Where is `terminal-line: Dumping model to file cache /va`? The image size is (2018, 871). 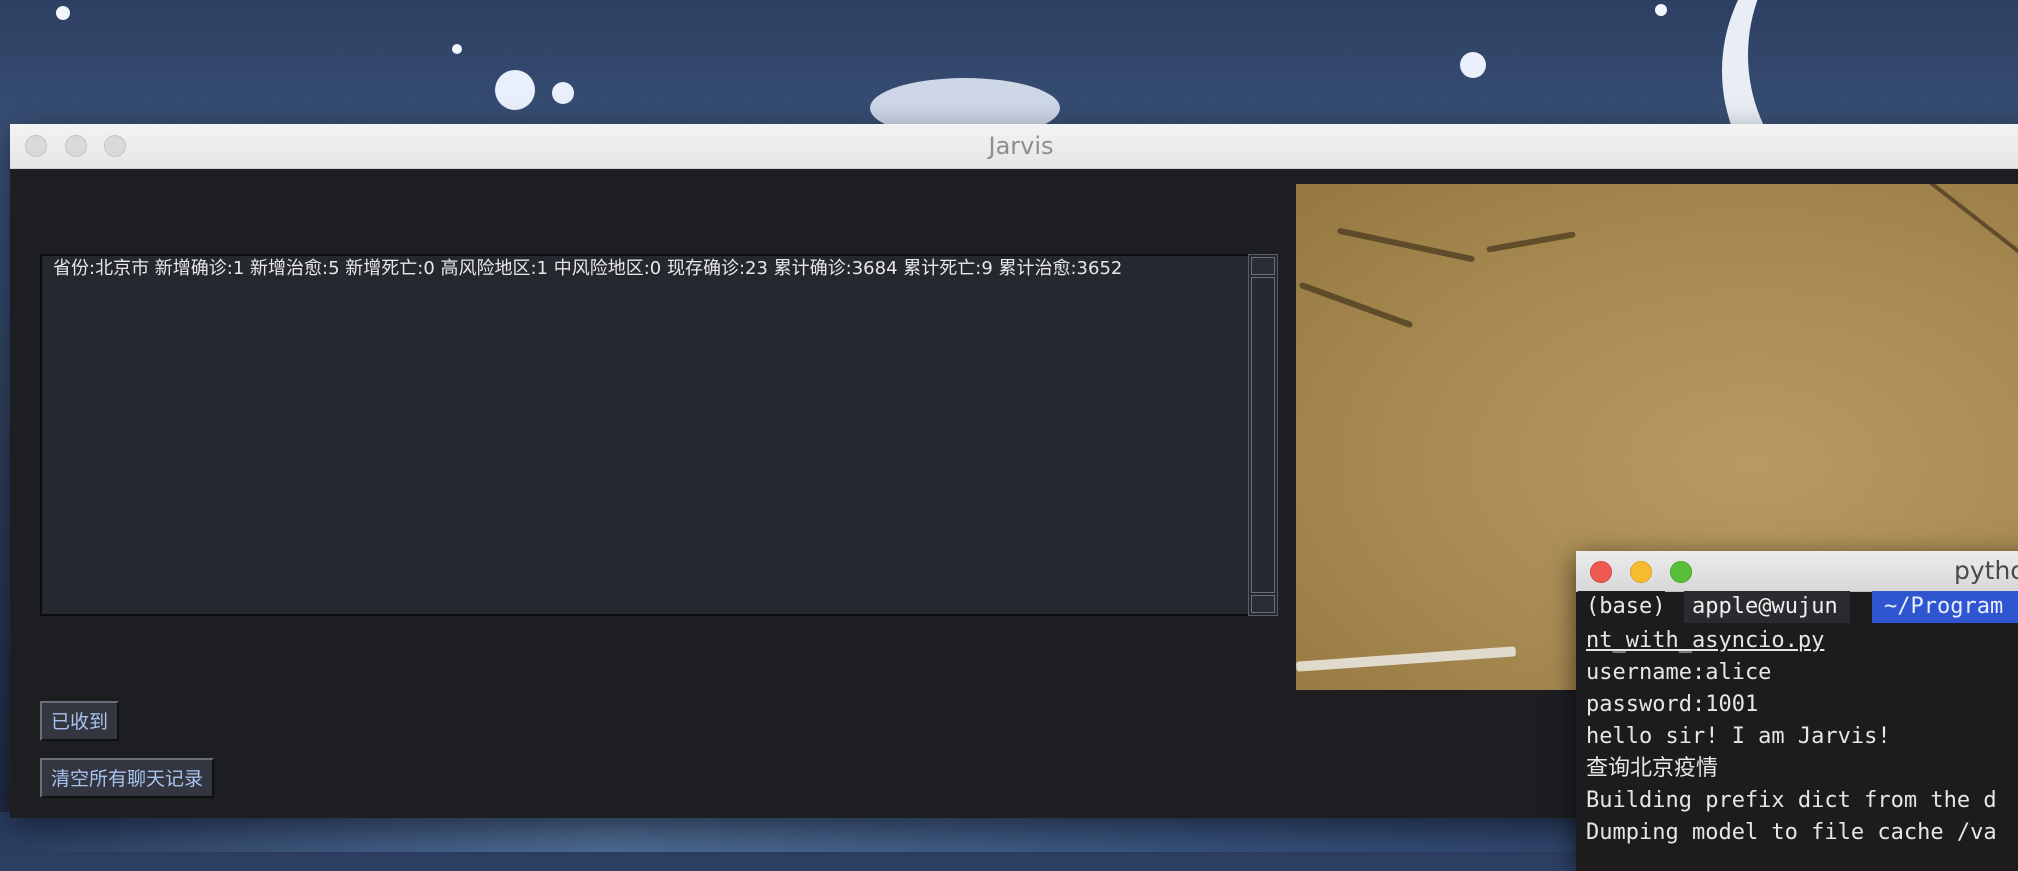
terminal-line: Dumping model to file cache /va is located at coordinates (1791, 832).